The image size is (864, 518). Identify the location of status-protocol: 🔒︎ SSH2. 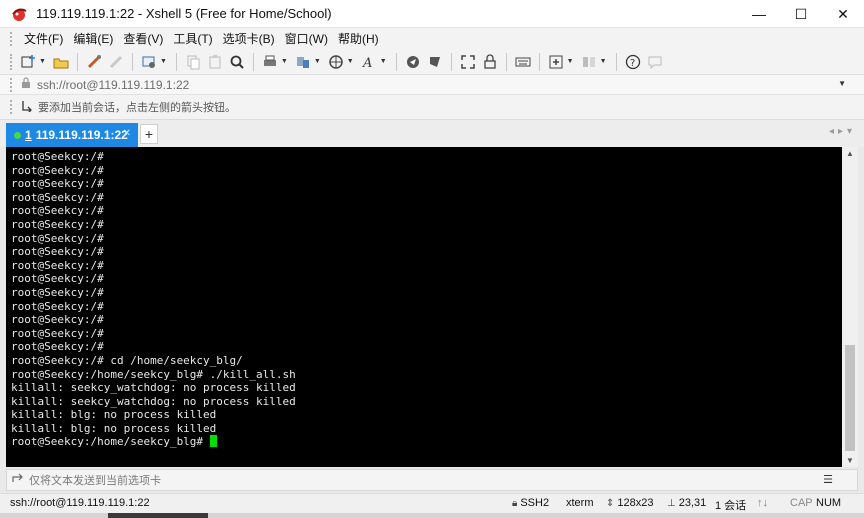
(530, 503).